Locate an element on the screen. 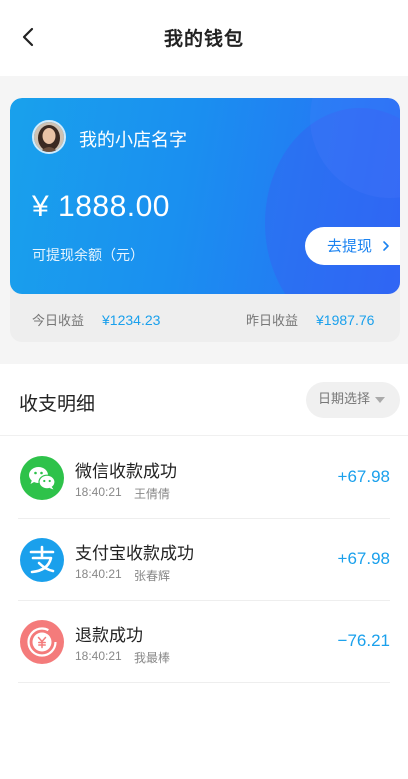  yesterday-earnings-value: ¥1987.76 is located at coordinates (345, 320).